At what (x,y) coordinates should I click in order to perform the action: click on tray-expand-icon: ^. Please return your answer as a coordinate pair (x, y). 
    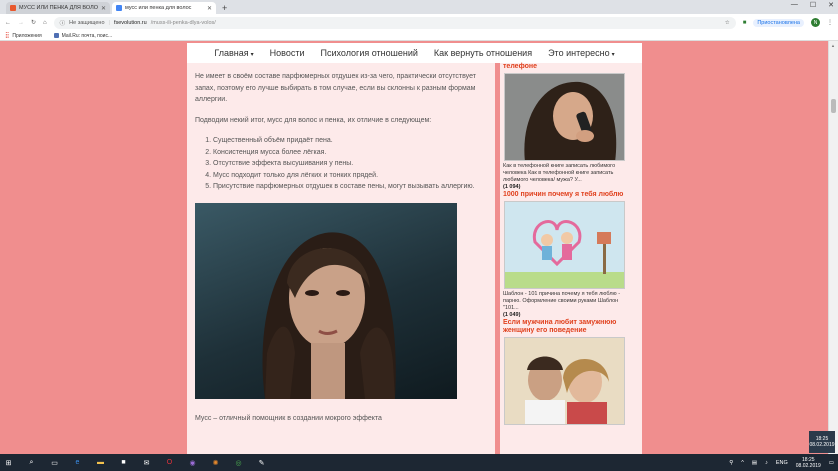
    Looking at the image, I should click on (742, 463).